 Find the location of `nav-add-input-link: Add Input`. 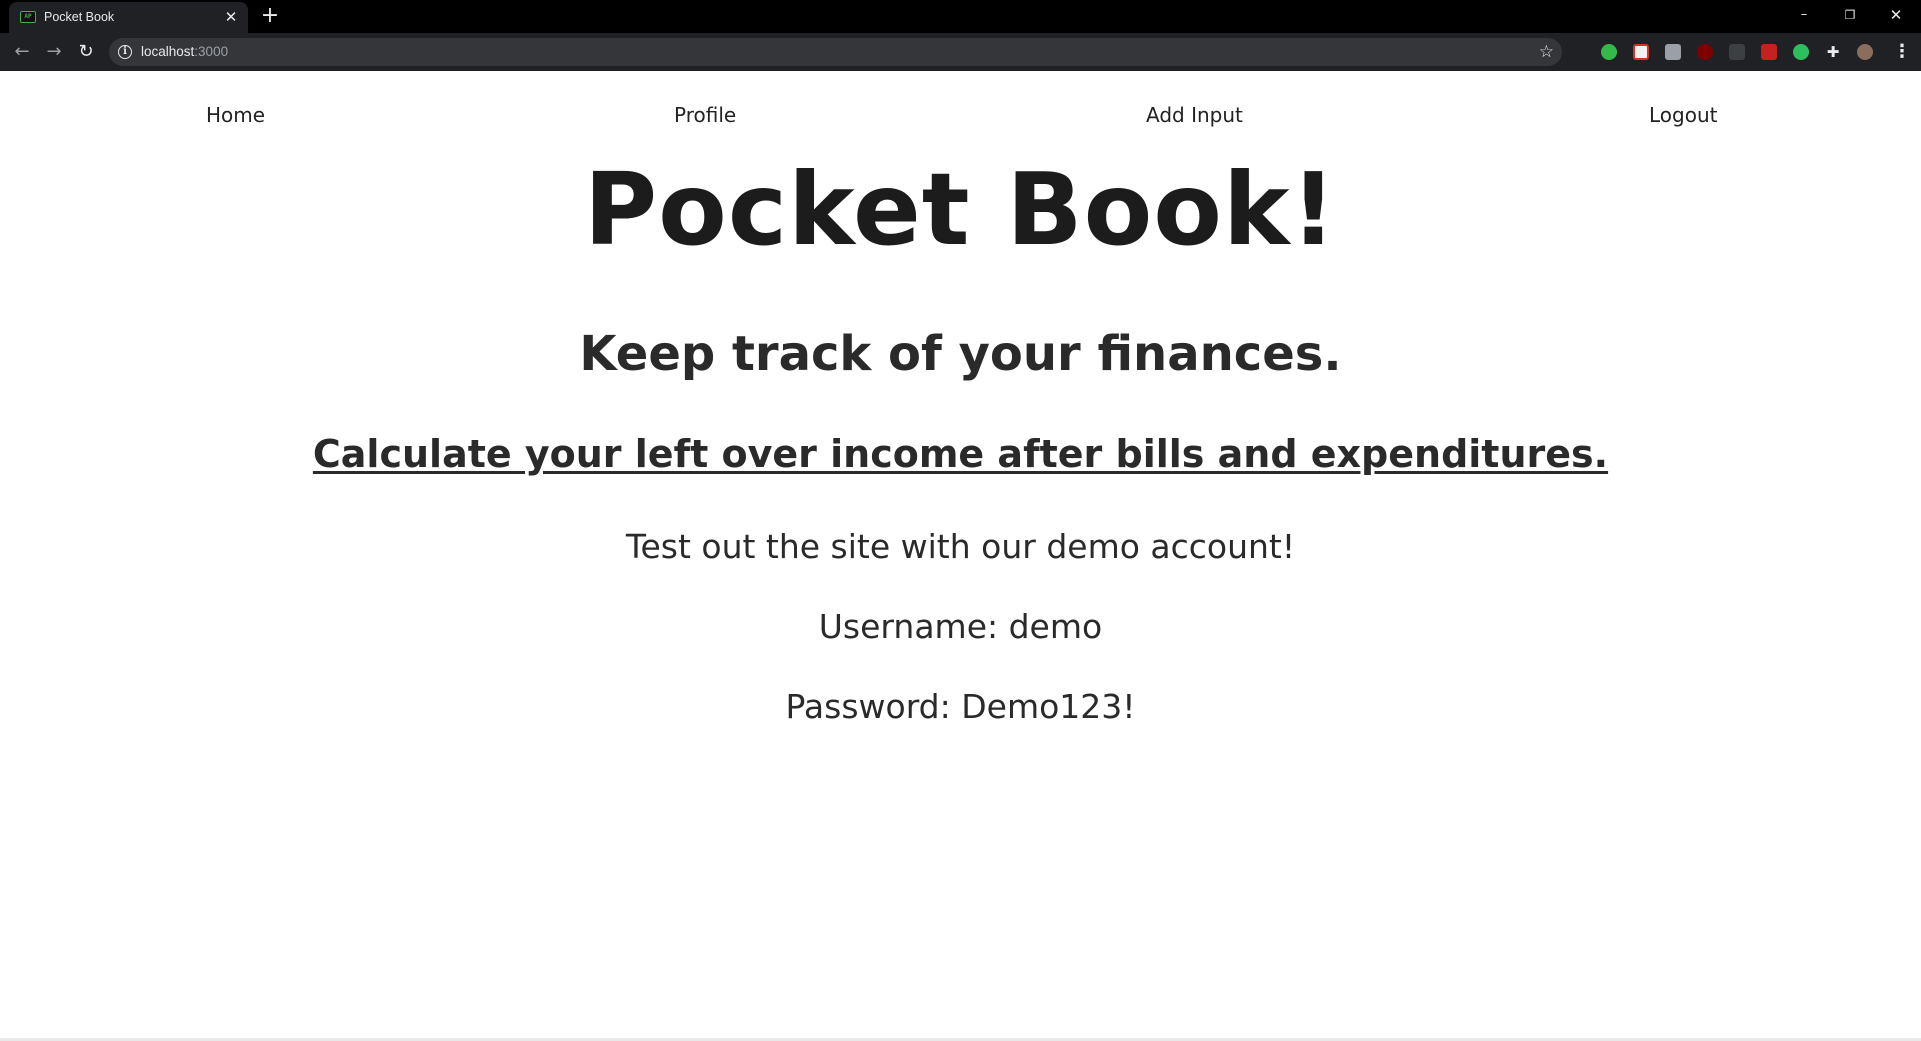

nav-add-input-link: Add Input is located at coordinates (1194, 115).